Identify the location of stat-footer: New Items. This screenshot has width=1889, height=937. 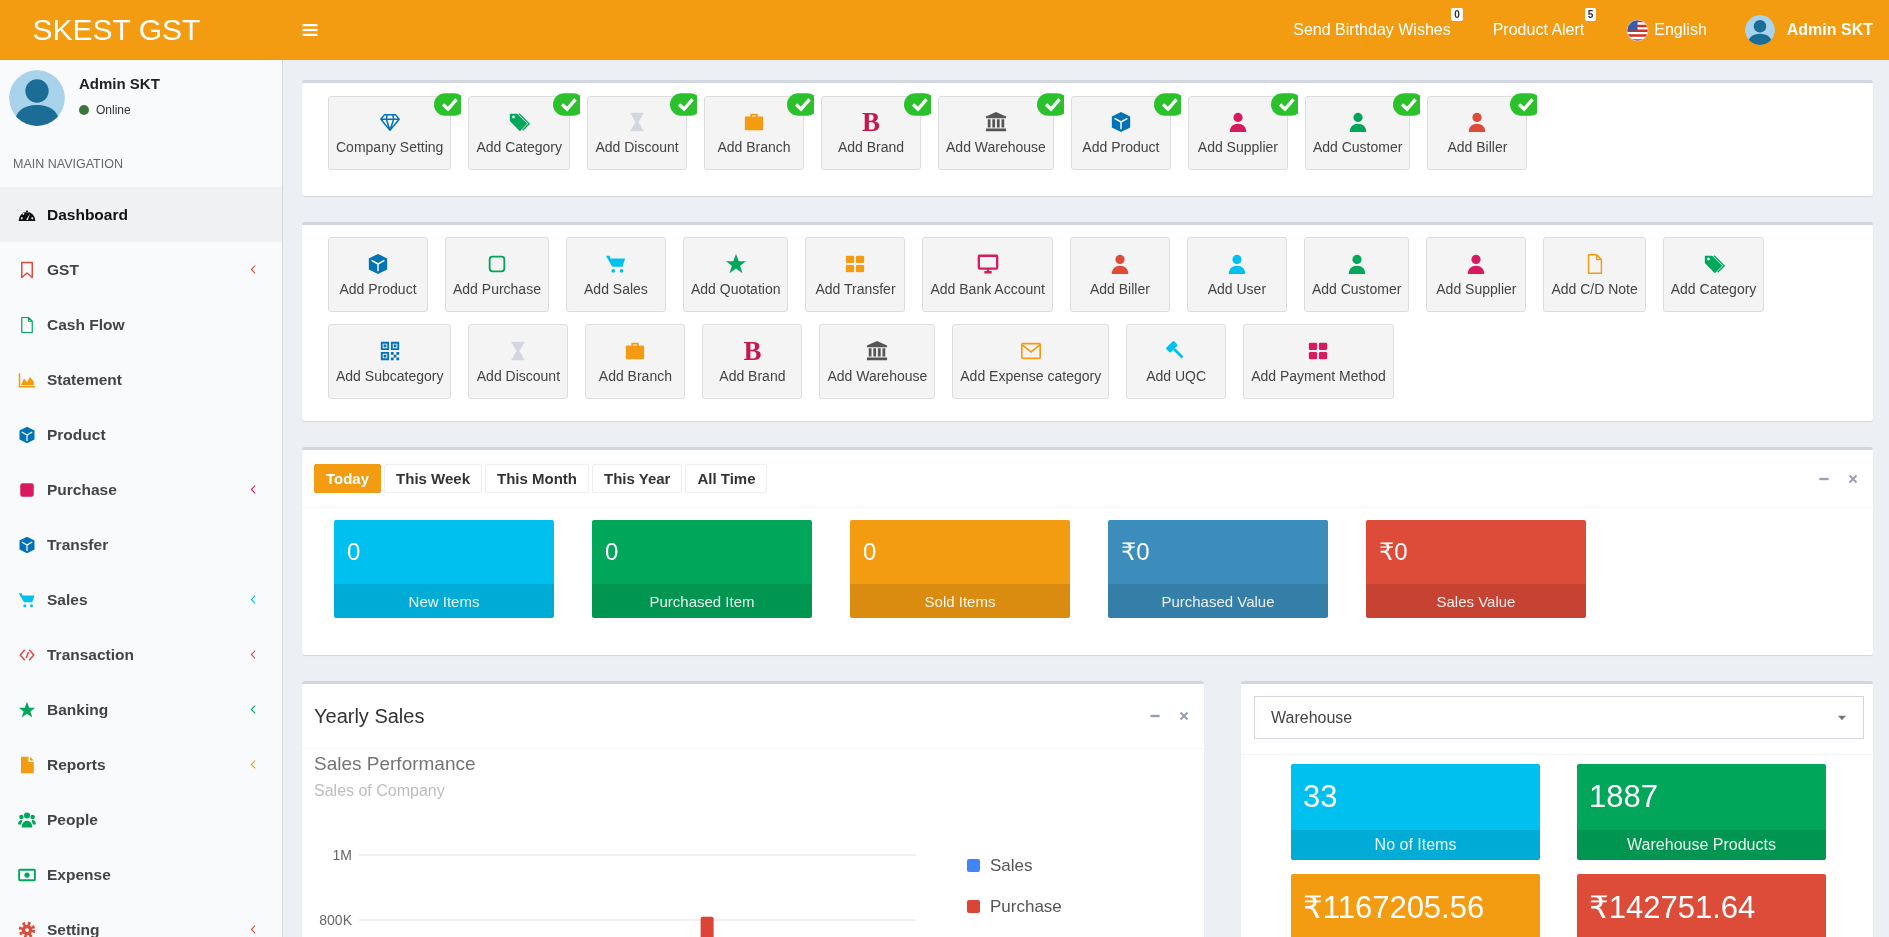
(444, 601).